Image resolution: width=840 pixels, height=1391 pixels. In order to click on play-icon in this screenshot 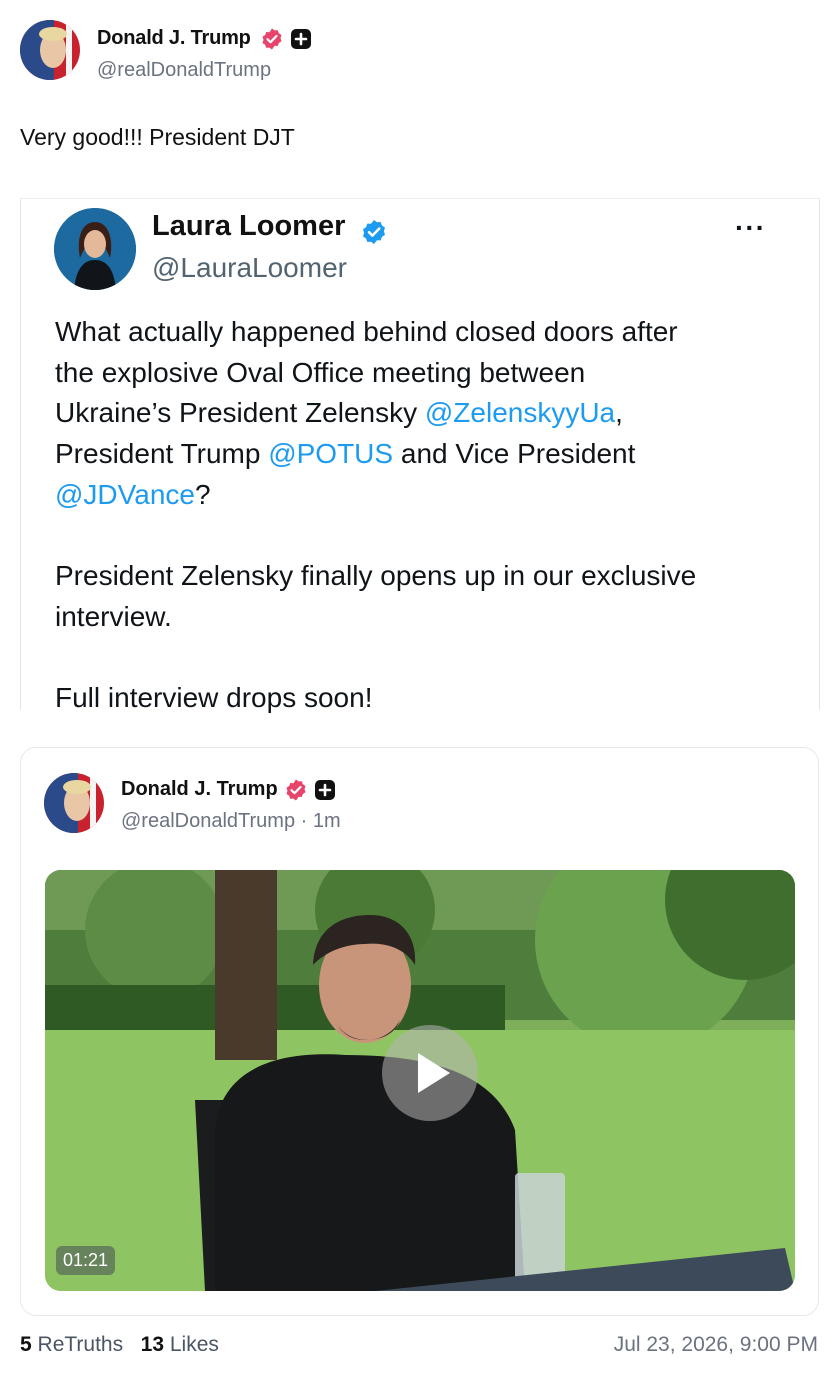, I will do `click(434, 1073)`.